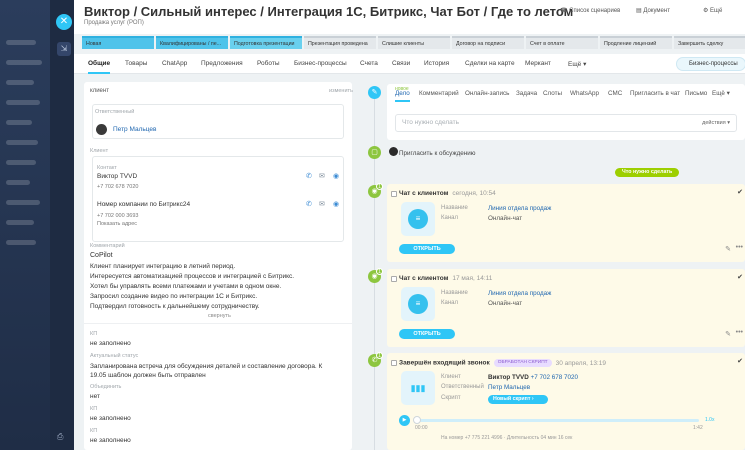  I want to click on more-button: ⚙ Ещё, so click(712, 10).